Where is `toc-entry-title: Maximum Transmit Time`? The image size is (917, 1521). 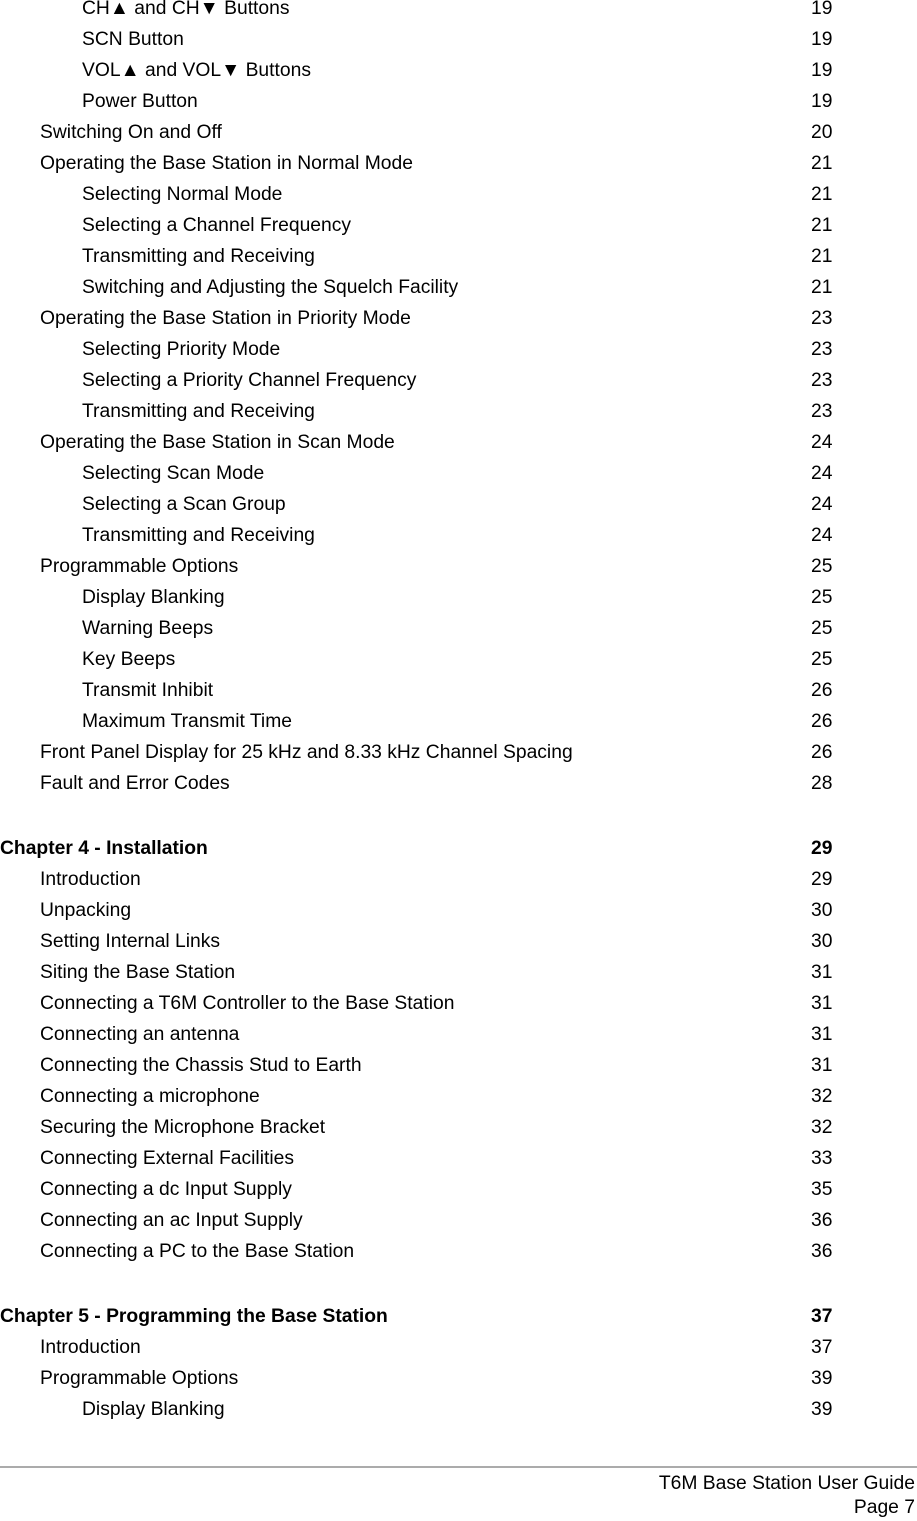 toc-entry-title: Maximum Transmit Time is located at coordinates (187, 721).